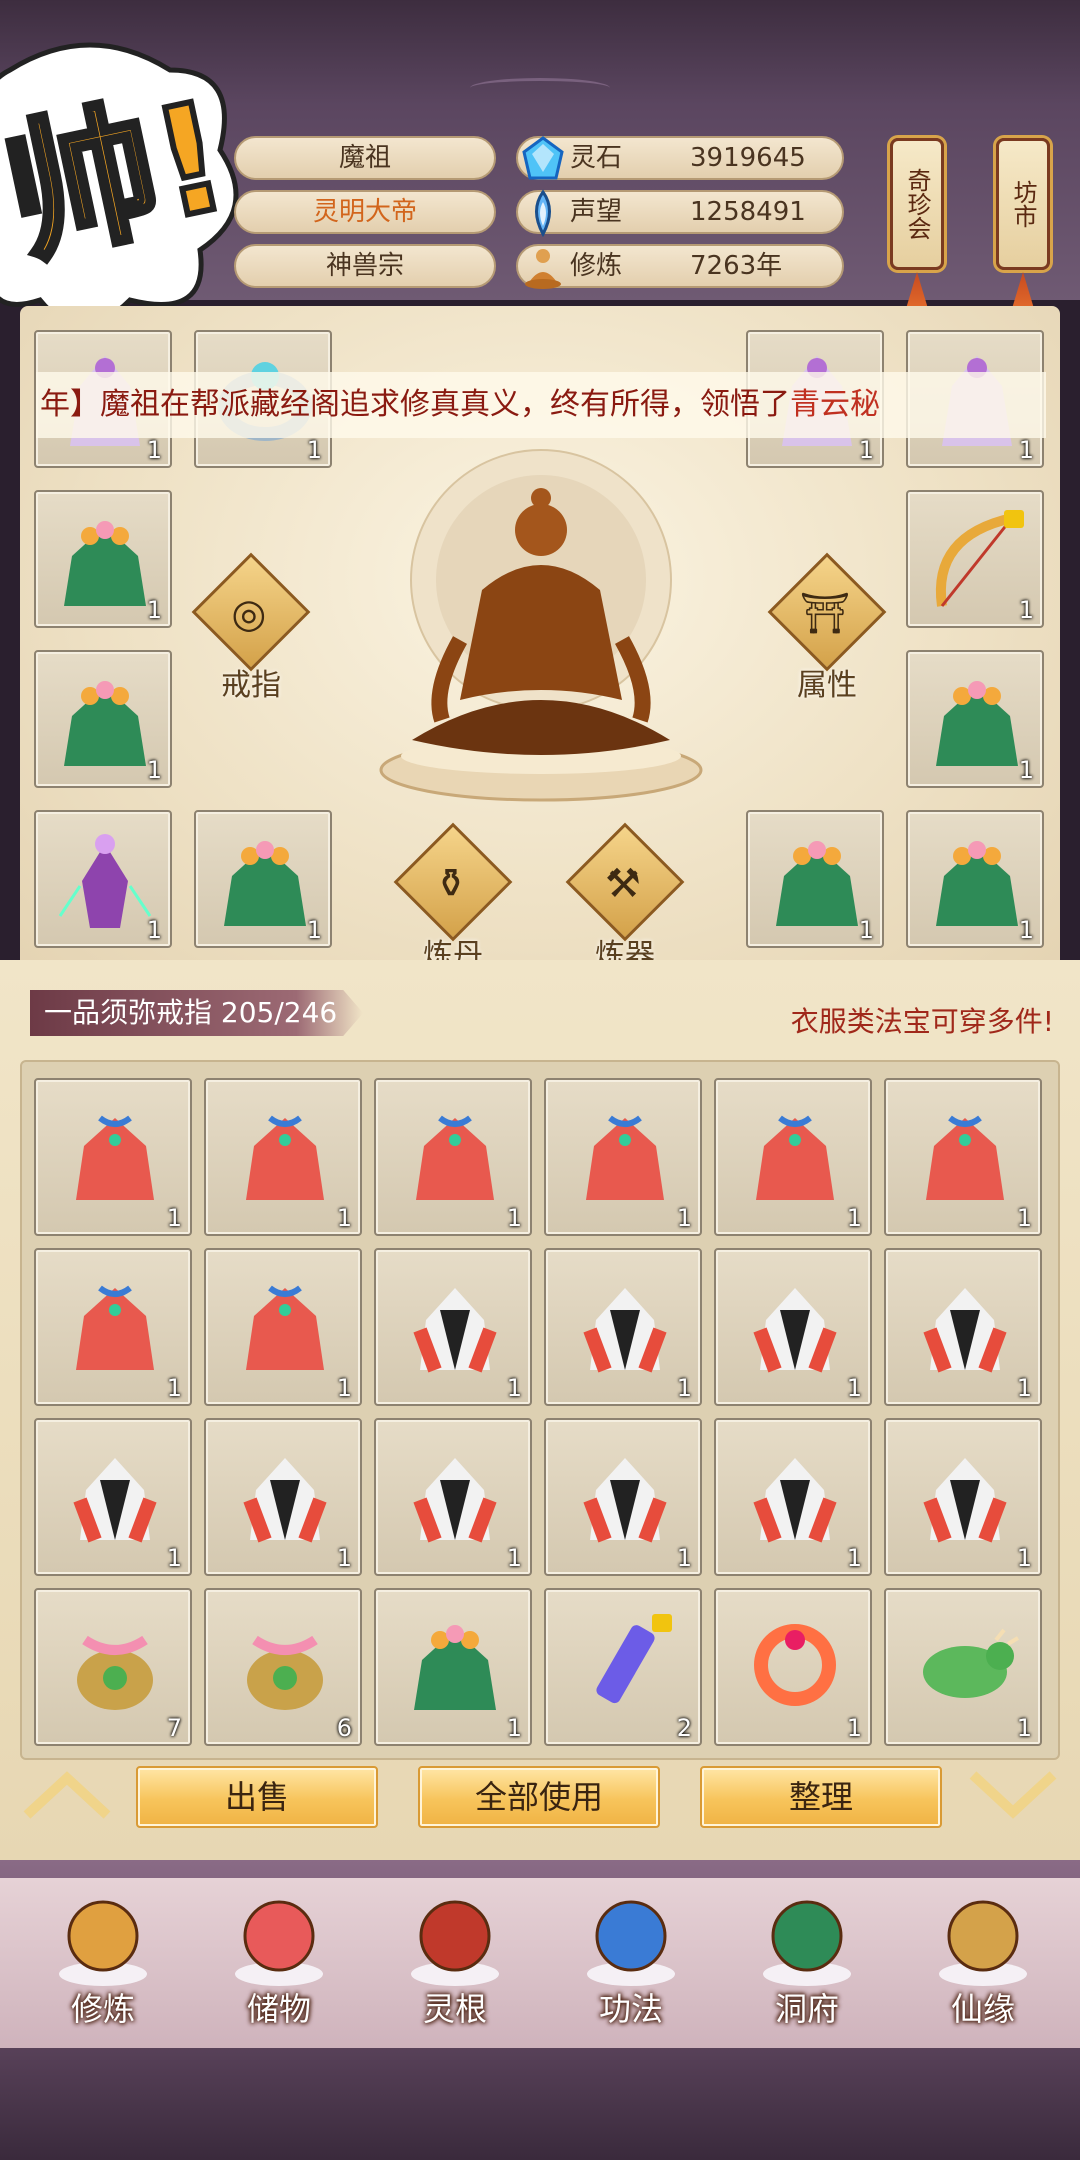 The image size is (1080, 2160). Describe the element at coordinates (445, 404) in the screenshot. I see `ticker-body: 魔祖在帮派藏经阁追求修真真义，终有所得，领悟了` at that location.